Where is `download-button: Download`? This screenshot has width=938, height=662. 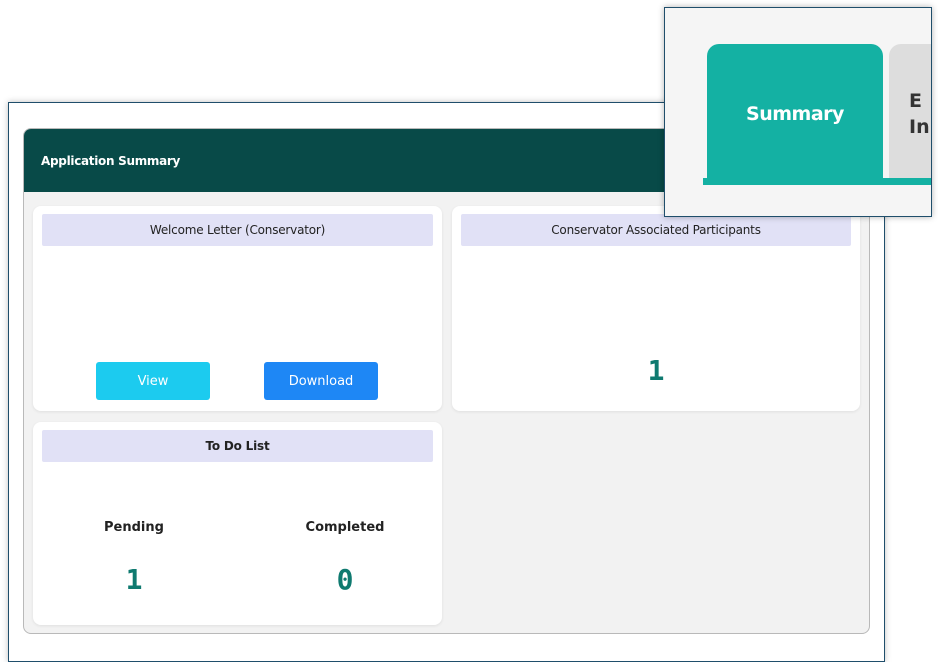 download-button: Download is located at coordinates (321, 381).